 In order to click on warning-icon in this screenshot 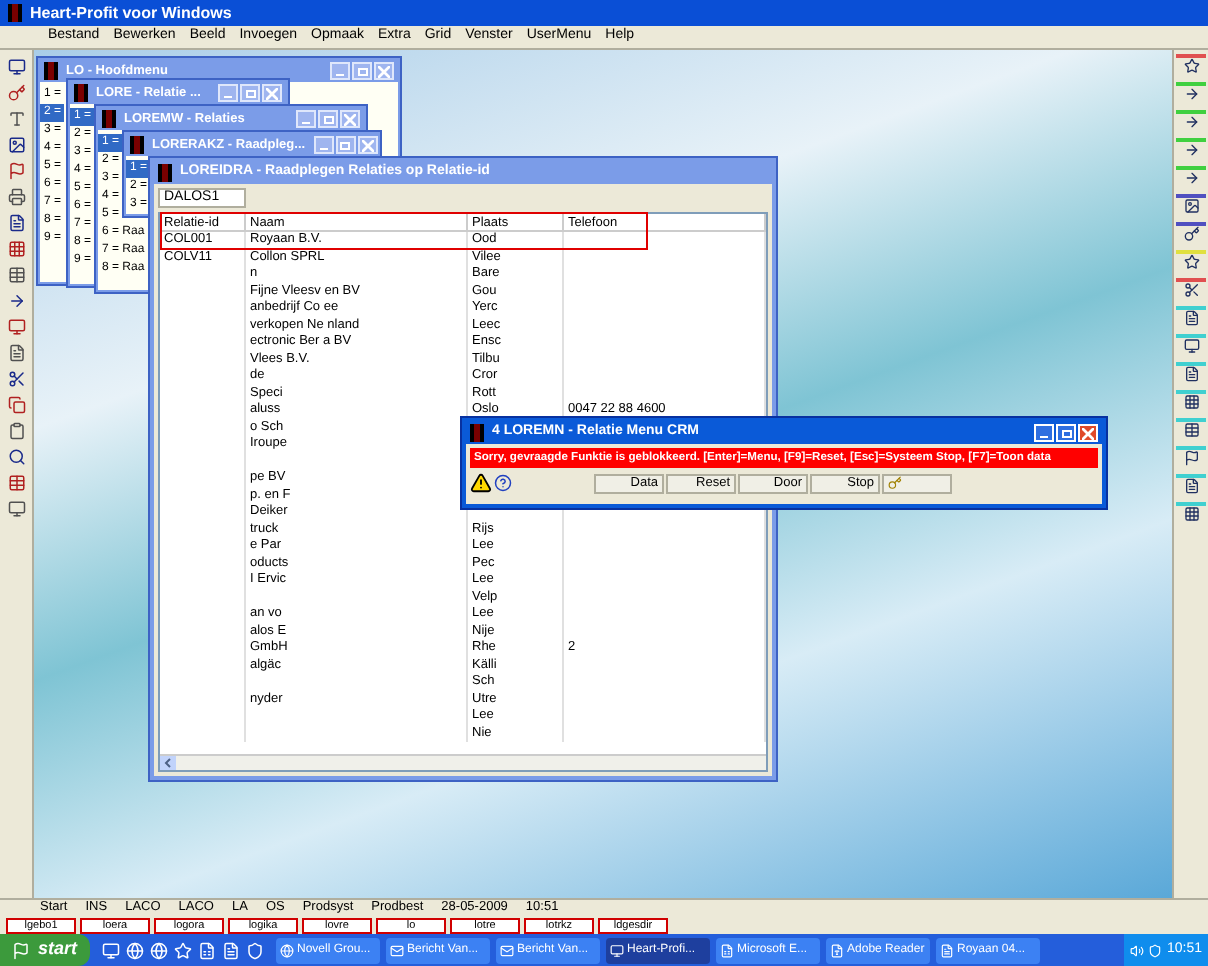, I will do `click(481, 483)`.